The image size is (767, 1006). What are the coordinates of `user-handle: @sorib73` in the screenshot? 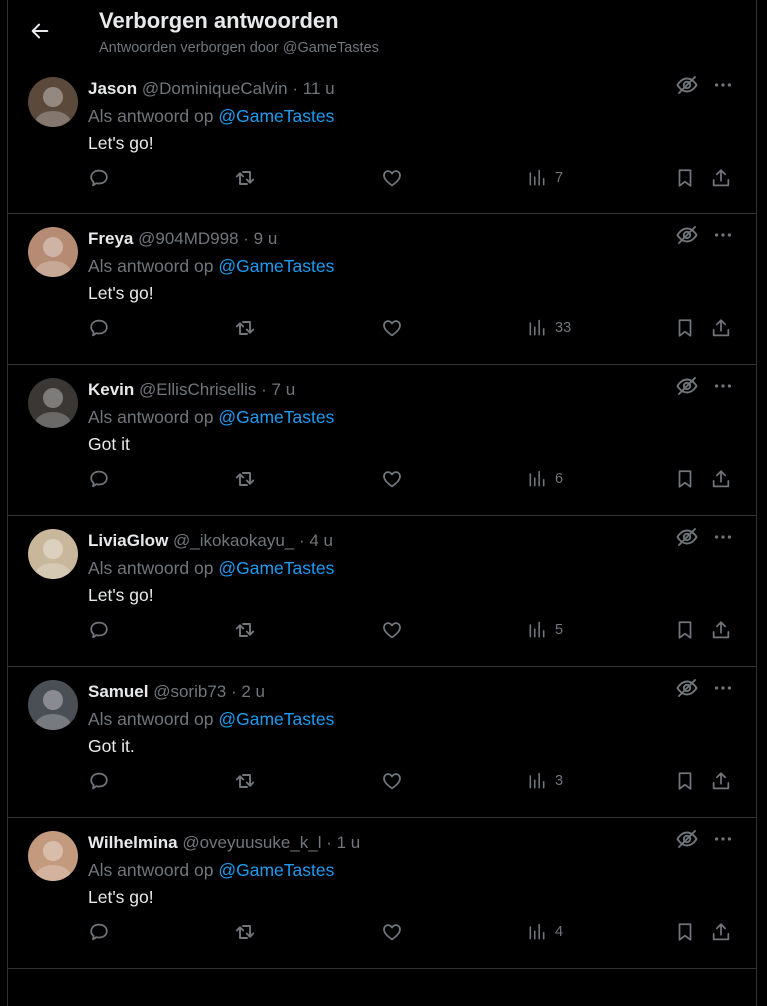 It's located at (189, 691).